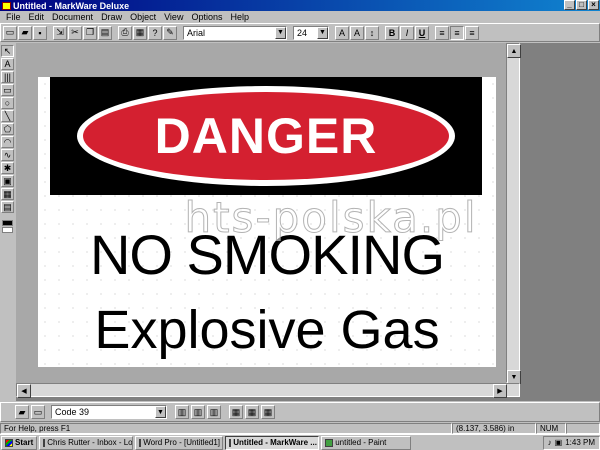 The height and width of the screenshot is (450, 600). I want to click on print-icon: ⎙, so click(125, 32).